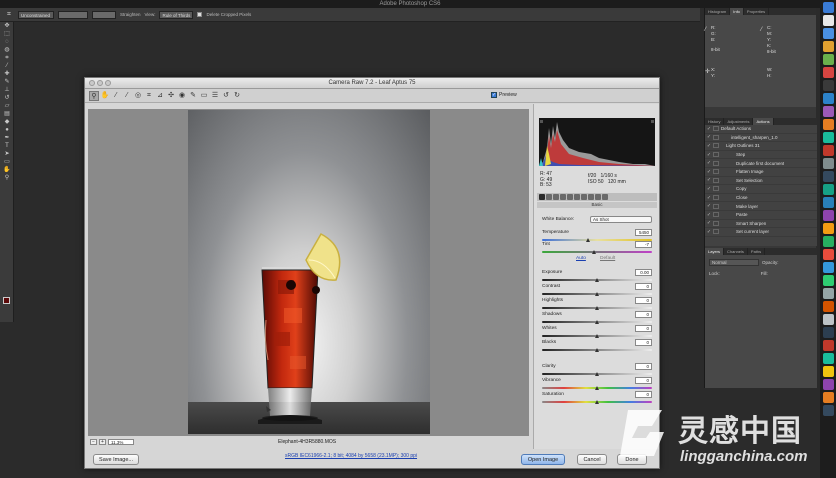  What do you see at coordinates (715, 251) in the screenshot?
I see `tab-layers: Layers` at bounding box center [715, 251].